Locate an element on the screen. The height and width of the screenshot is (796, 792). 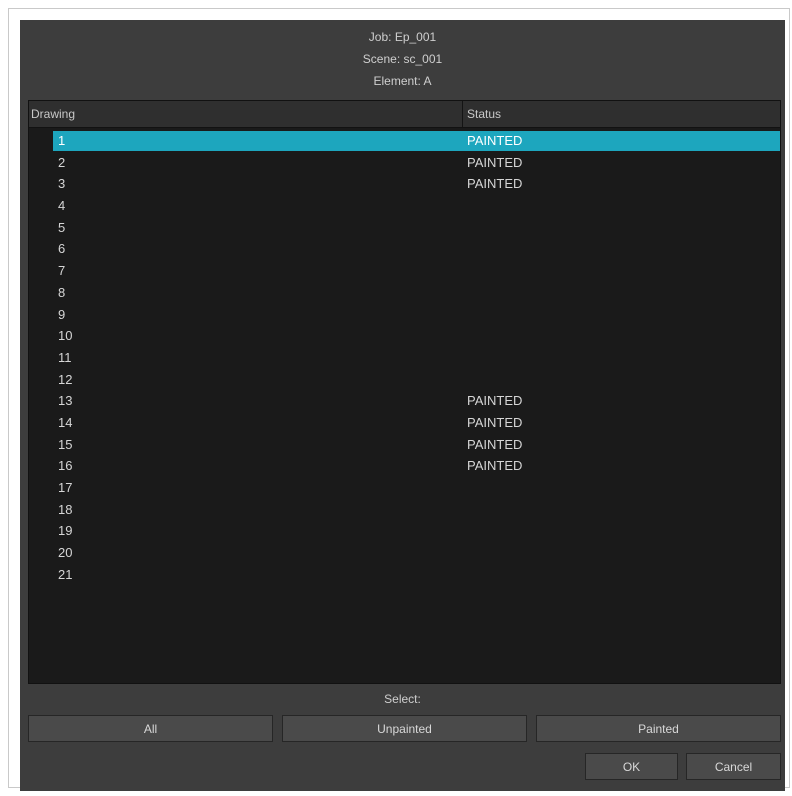
table-row: 11 is located at coordinates (404, 358).